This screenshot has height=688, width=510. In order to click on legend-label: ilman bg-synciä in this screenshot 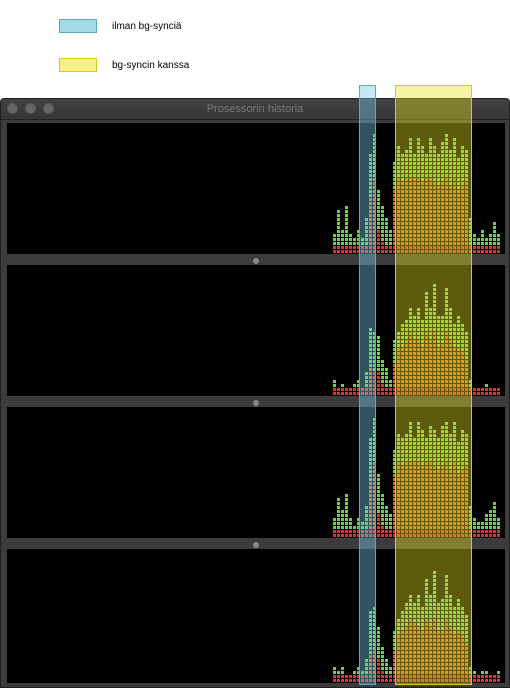, I will do `click(147, 26)`.